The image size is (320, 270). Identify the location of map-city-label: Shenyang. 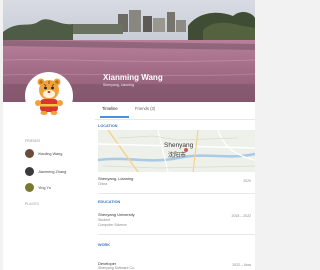
(179, 145).